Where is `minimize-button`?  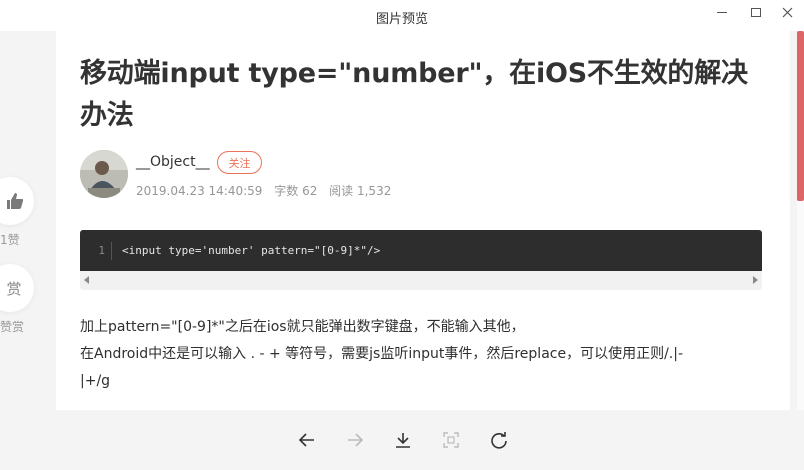
minimize-button is located at coordinates (722, 12).